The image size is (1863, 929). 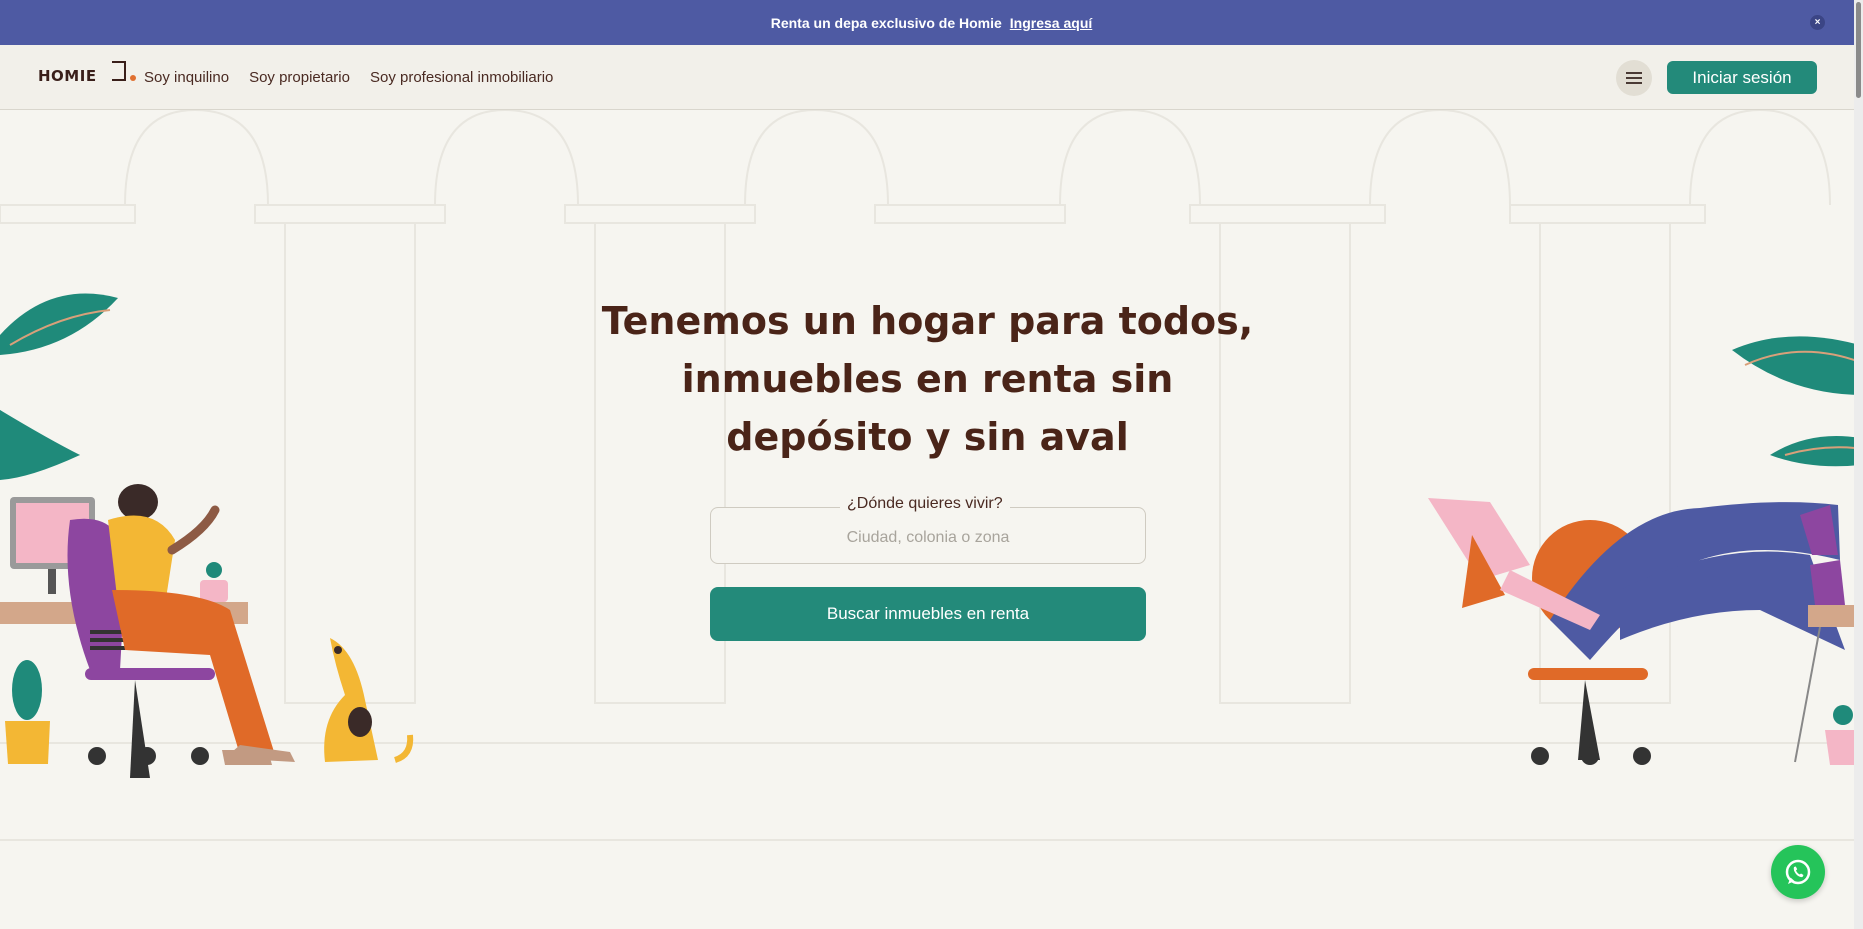 What do you see at coordinates (1742, 77) in the screenshot?
I see `login-button: Iniciar sesión` at bounding box center [1742, 77].